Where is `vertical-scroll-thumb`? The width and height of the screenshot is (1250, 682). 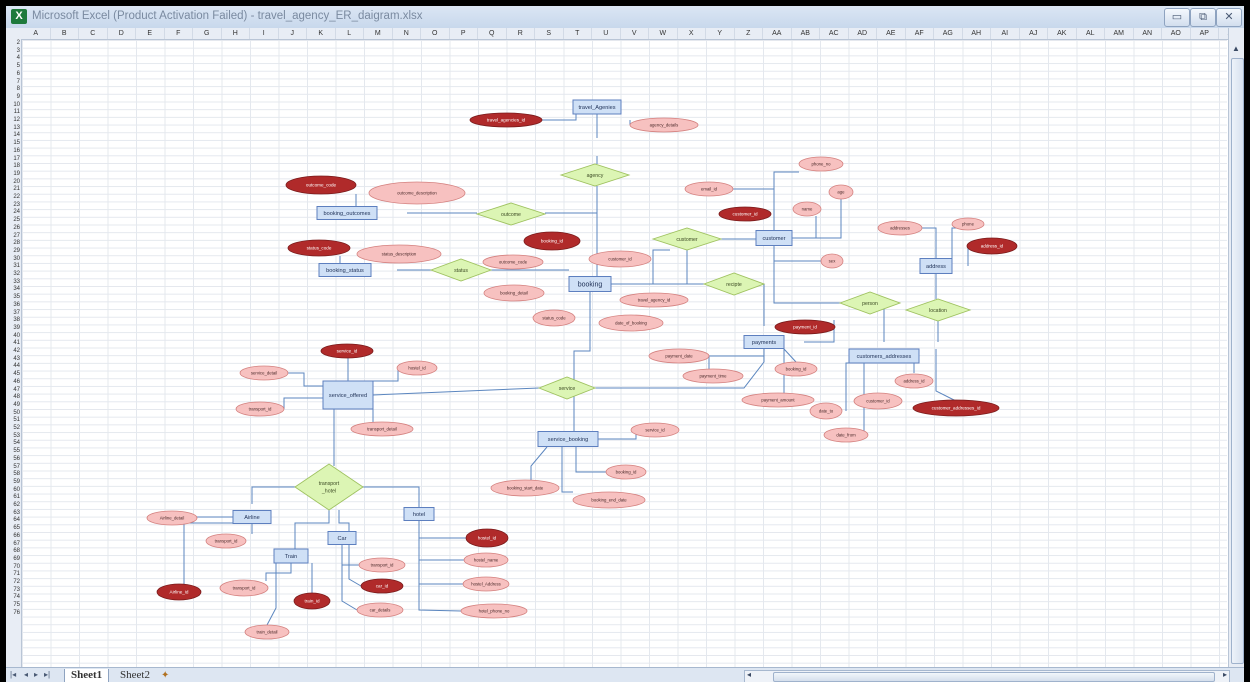 vertical-scroll-thumb is located at coordinates (1237, 361).